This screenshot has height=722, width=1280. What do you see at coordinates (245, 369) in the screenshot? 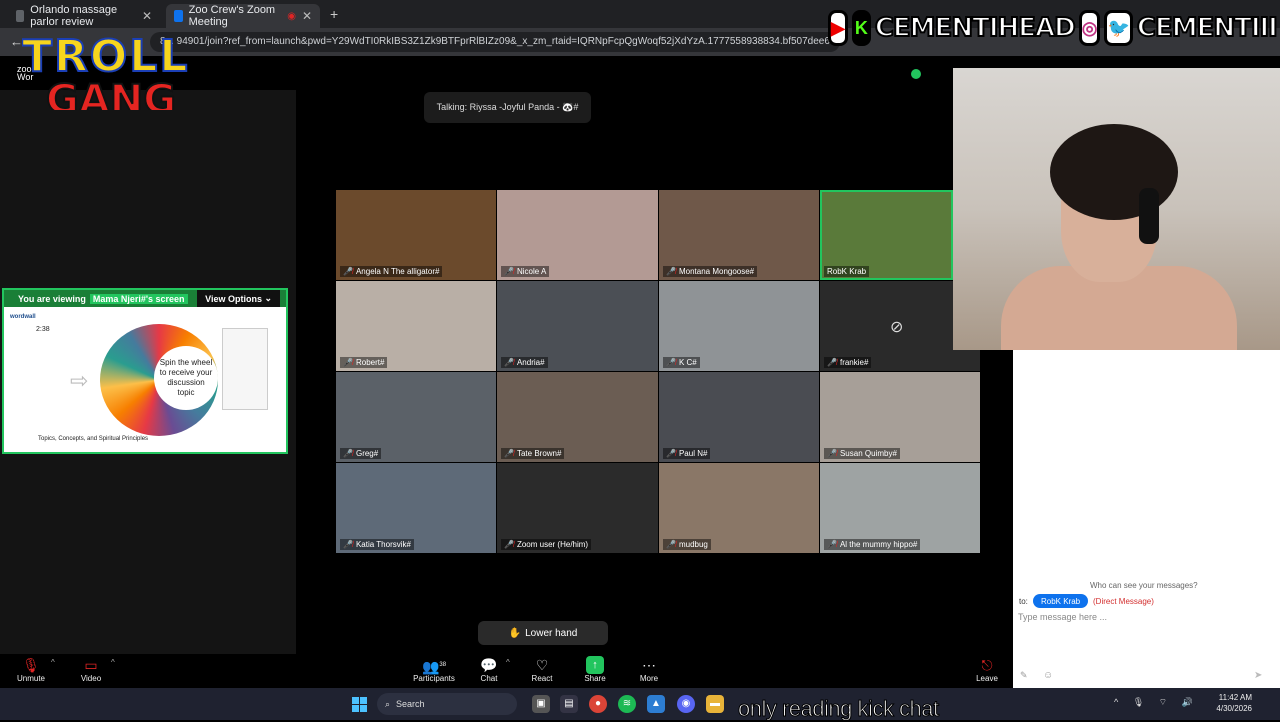
I see `template-sidebar` at bounding box center [245, 369].